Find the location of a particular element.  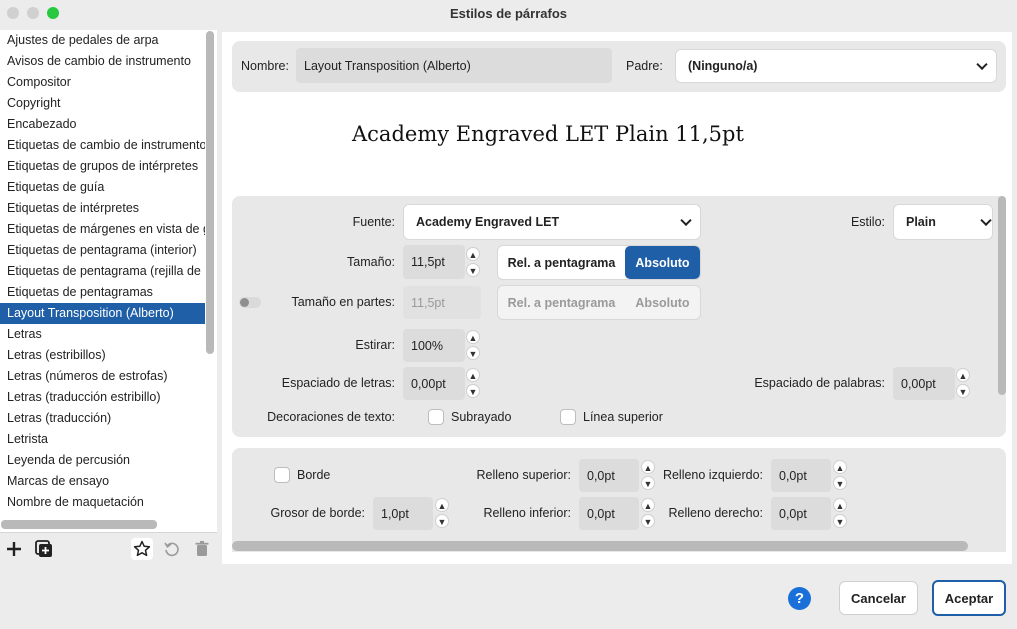

list-item: Etiquetas de márgenes en vista de ga is located at coordinates (102, 229).